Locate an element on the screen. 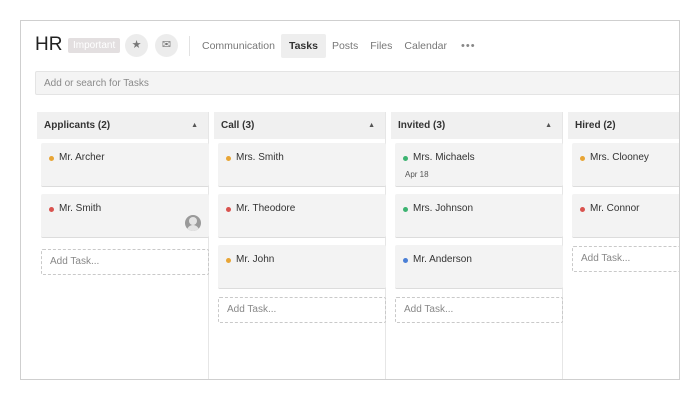 The image size is (700, 400). avatar is located at coordinates (193, 223).